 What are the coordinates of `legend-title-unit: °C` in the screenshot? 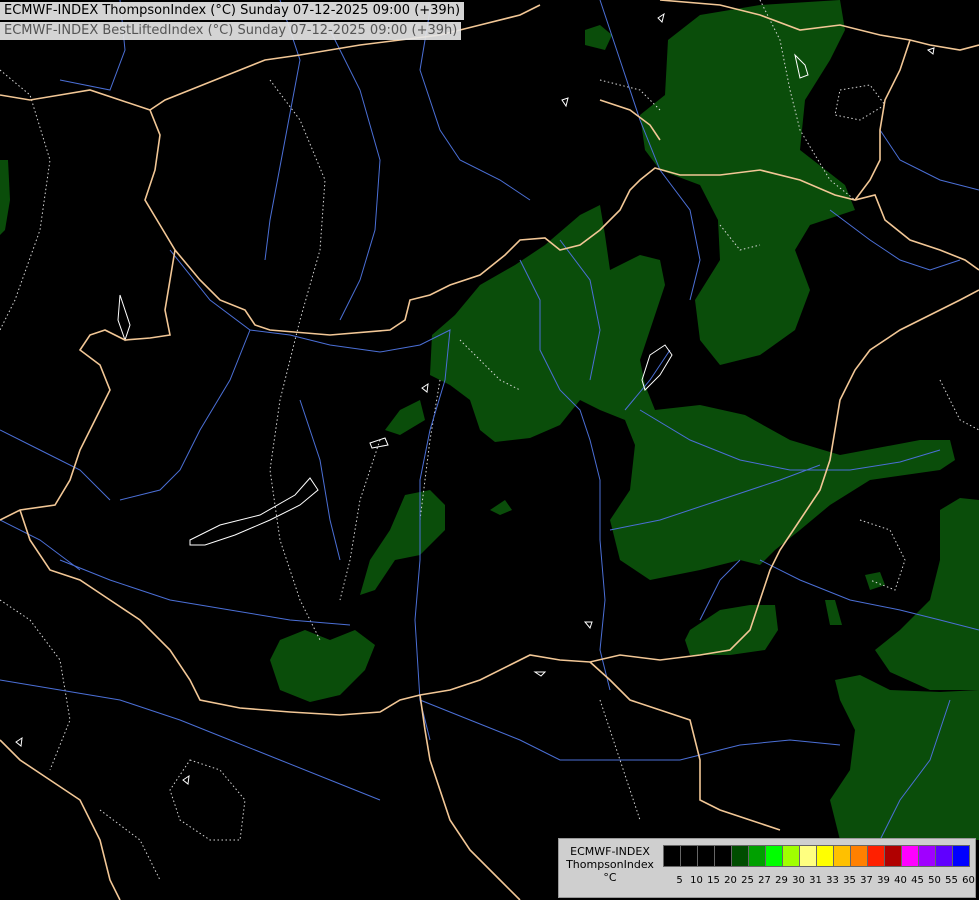 It's located at (610, 877).